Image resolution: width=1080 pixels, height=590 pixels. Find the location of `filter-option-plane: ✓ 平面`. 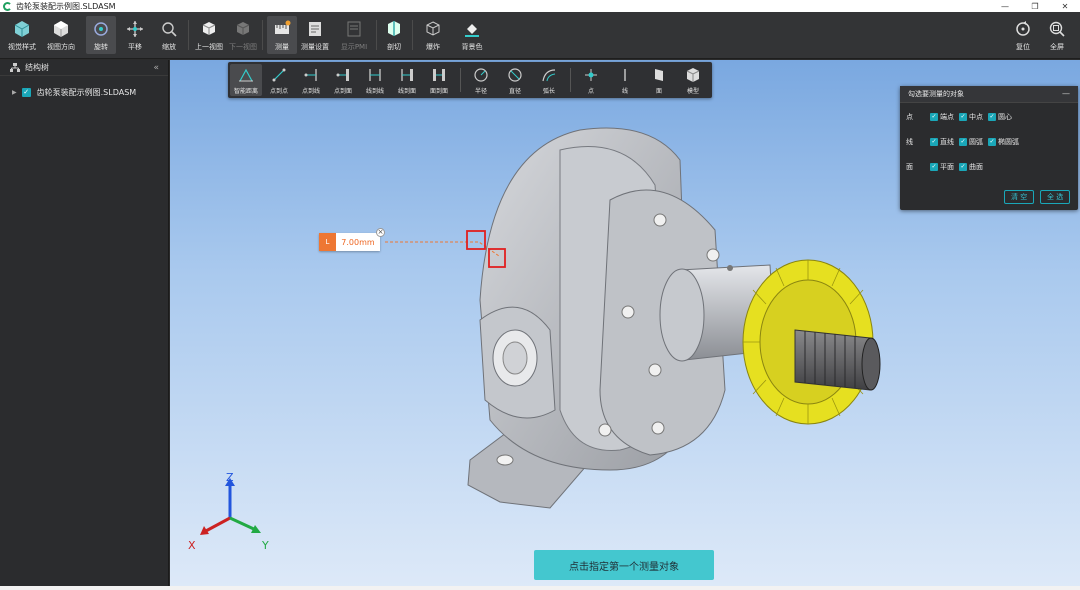

filter-option-plane: ✓ 平面 is located at coordinates (942, 167).